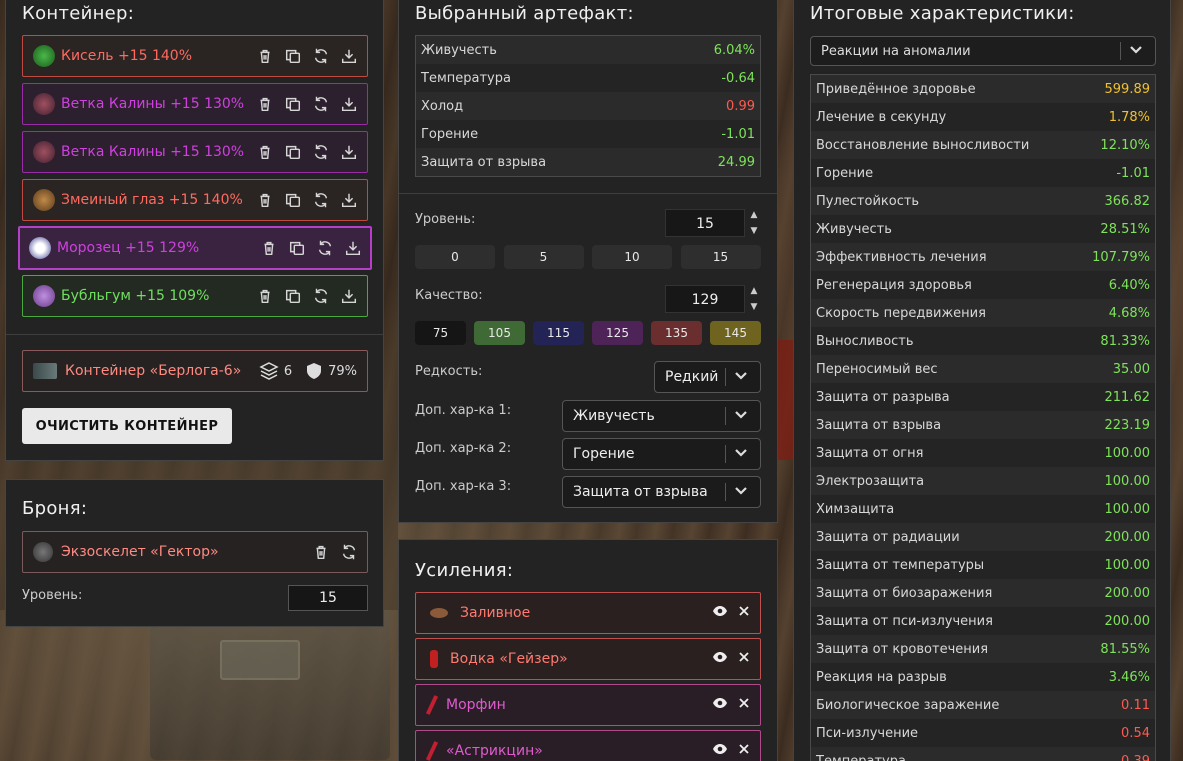  What do you see at coordinates (908, 705) in the screenshot?
I see `stat-name: Биологическое заражение` at bounding box center [908, 705].